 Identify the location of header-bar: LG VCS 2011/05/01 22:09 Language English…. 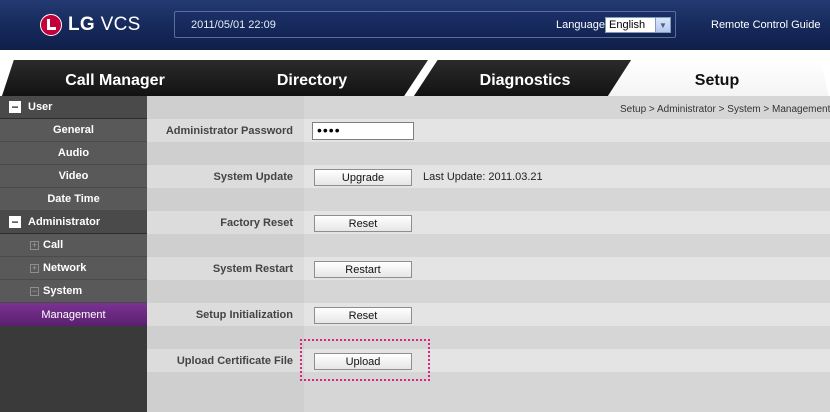
(415, 25).